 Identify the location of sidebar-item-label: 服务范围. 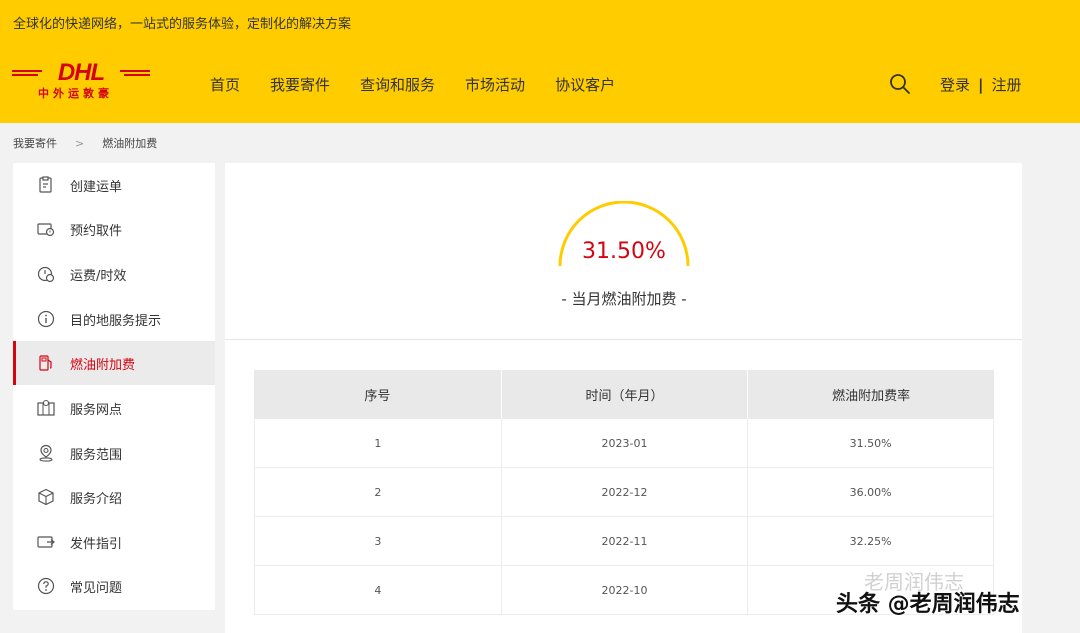
(96, 455).